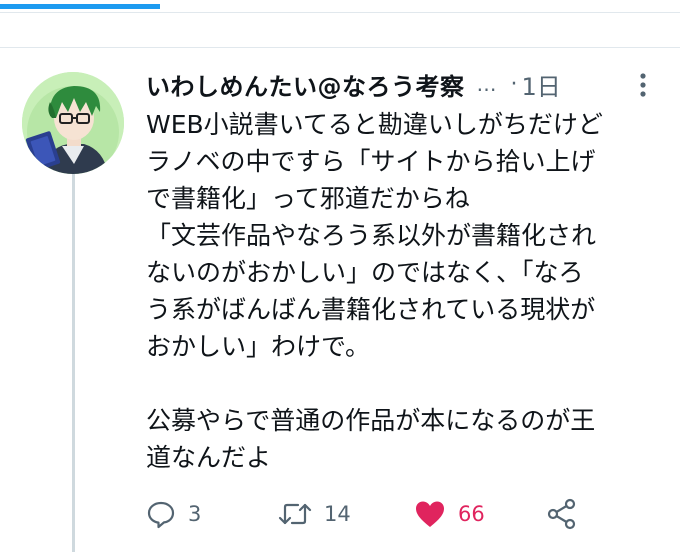 Image resolution: width=680 pixels, height=552 pixels. Describe the element at coordinates (258, 346) in the screenshot. I see `tweet-text-line: おかしい」わけで。` at that location.